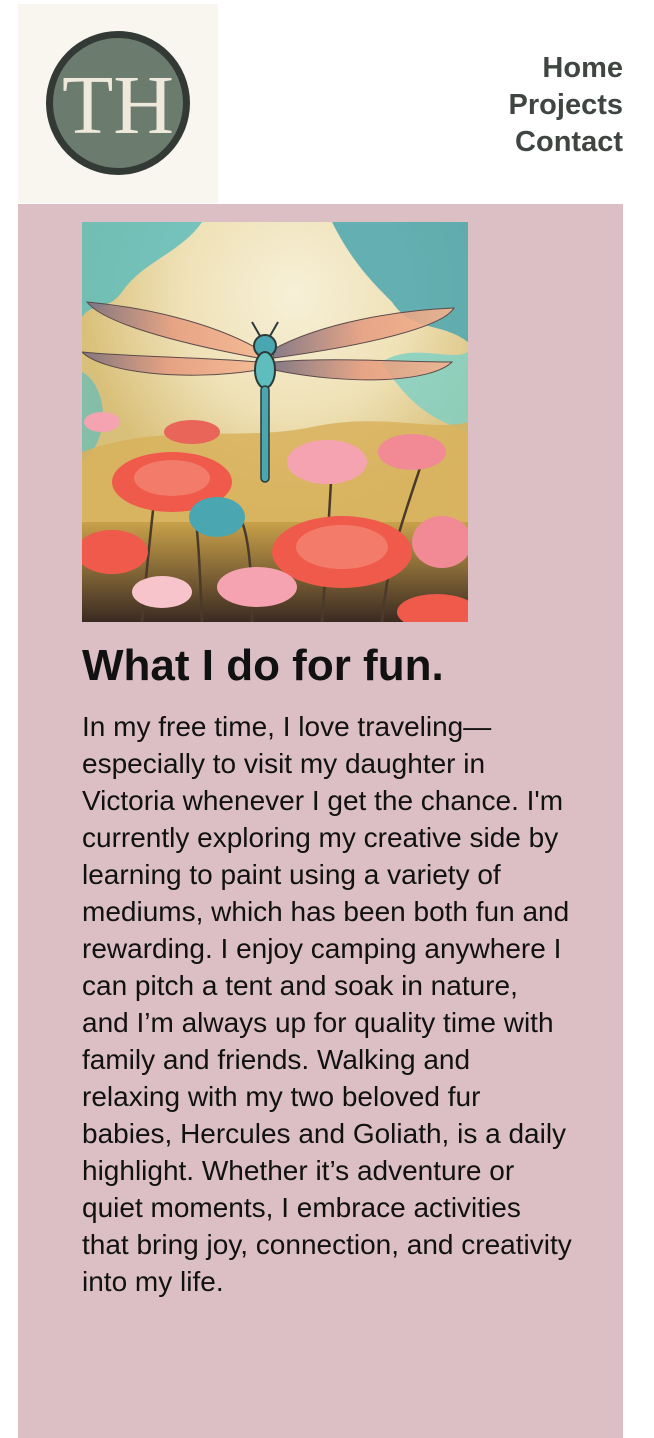 The image size is (654, 1438). I want to click on site-header: TH Home Projects Contact, so click(327, 102).